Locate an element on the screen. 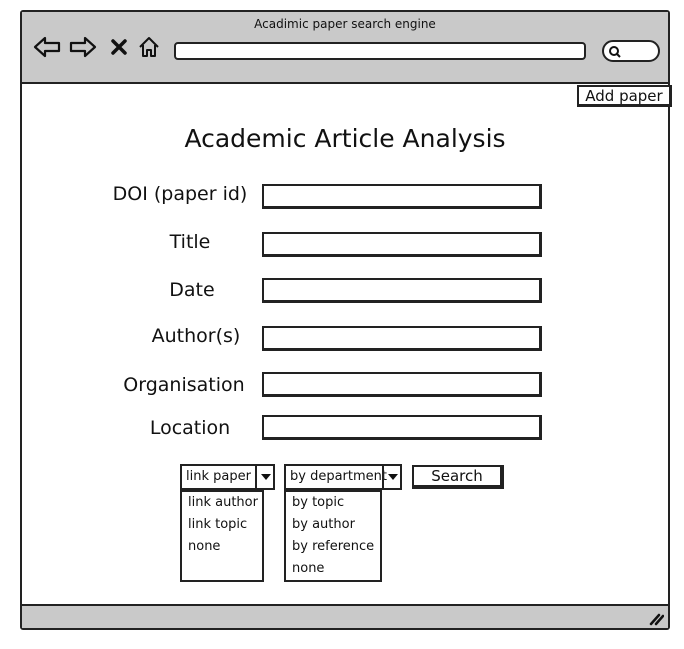  authors-field is located at coordinates (402, 338).